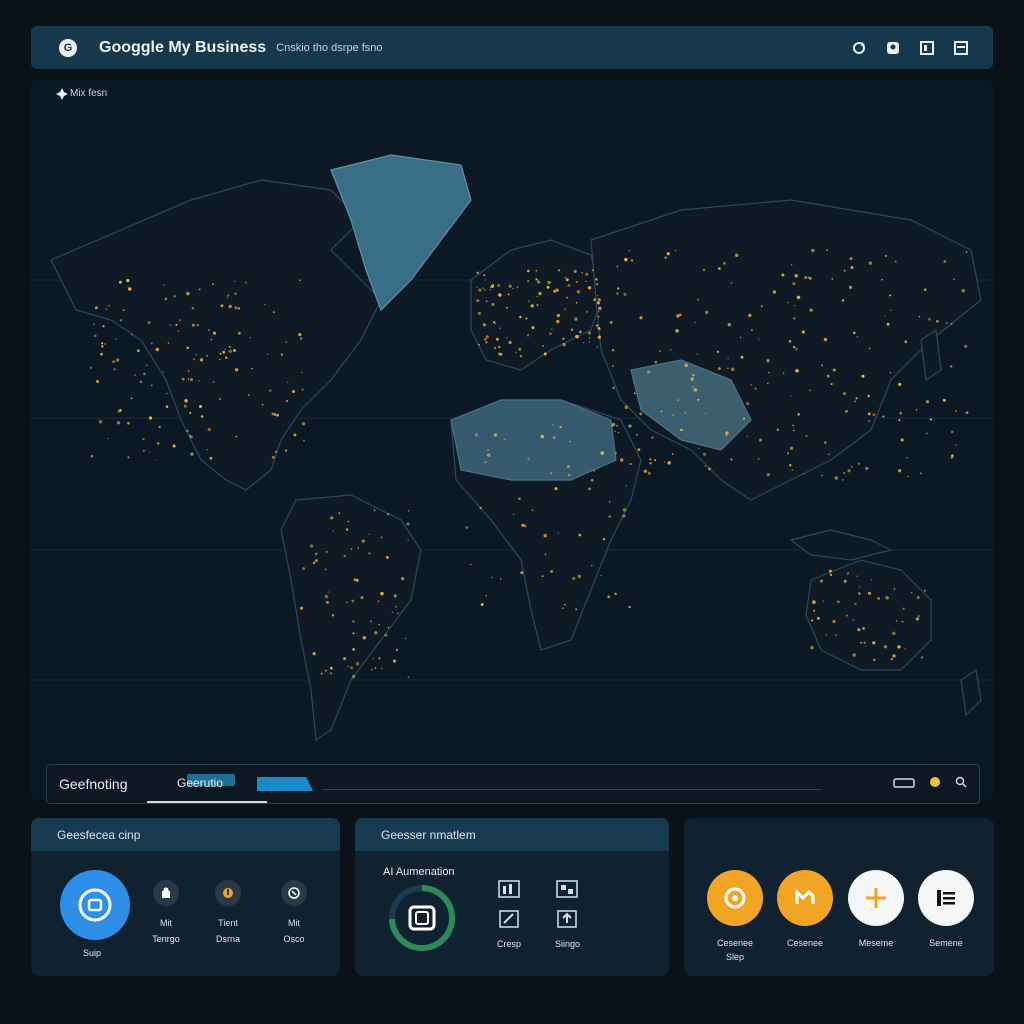 The height and width of the screenshot is (1024, 1024). What do you see at coordinates (961, 48) in the screenshot?
I see `window-icon` at bounding box center [961, 48].